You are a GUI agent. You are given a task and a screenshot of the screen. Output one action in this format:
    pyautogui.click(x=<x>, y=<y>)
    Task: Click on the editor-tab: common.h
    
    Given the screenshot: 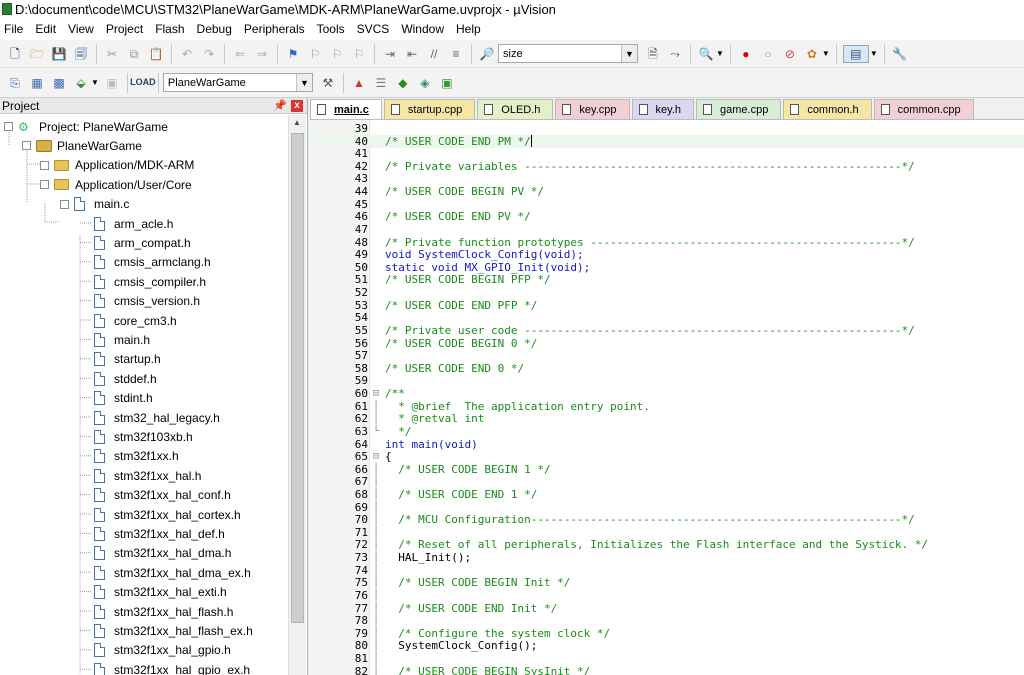 What is the action you would take?
    pyautogui.click(x=827, y=109)
    